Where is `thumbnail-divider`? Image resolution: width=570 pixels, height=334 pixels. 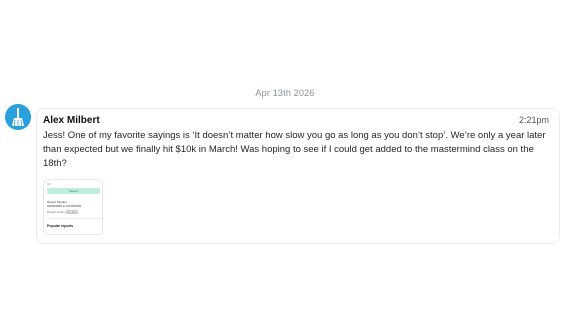
thumbnail-divider is located at coordinates (73, 218).